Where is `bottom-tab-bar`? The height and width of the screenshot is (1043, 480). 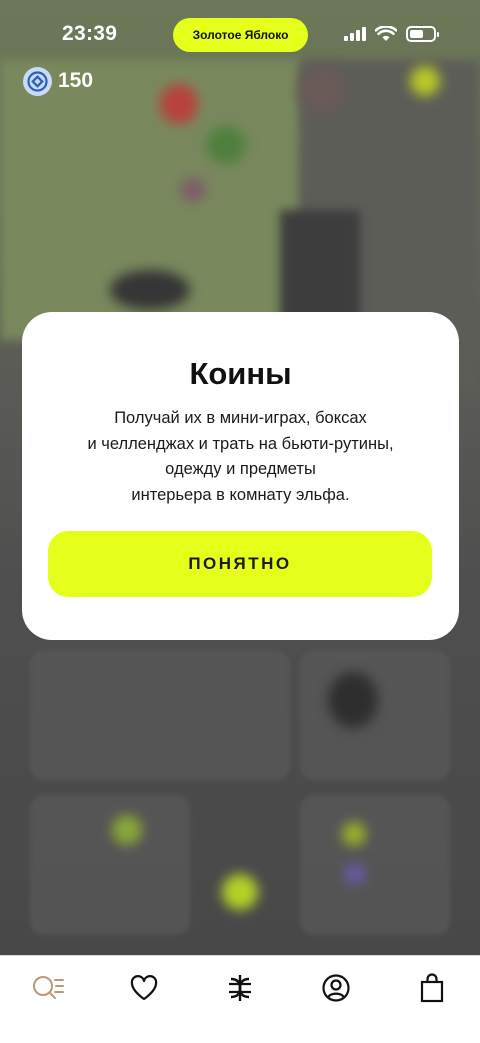
bottom-tab-bar is located at coordinates (240, 999).